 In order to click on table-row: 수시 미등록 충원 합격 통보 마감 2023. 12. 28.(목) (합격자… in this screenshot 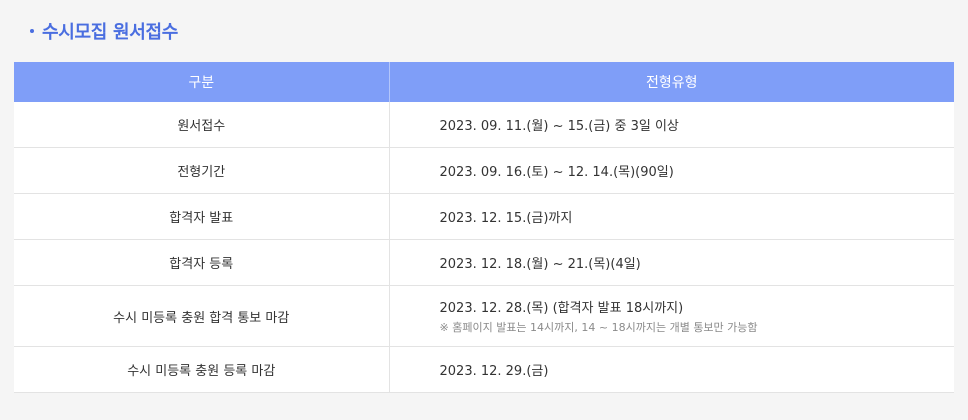, I will do `click(484, 316)`.